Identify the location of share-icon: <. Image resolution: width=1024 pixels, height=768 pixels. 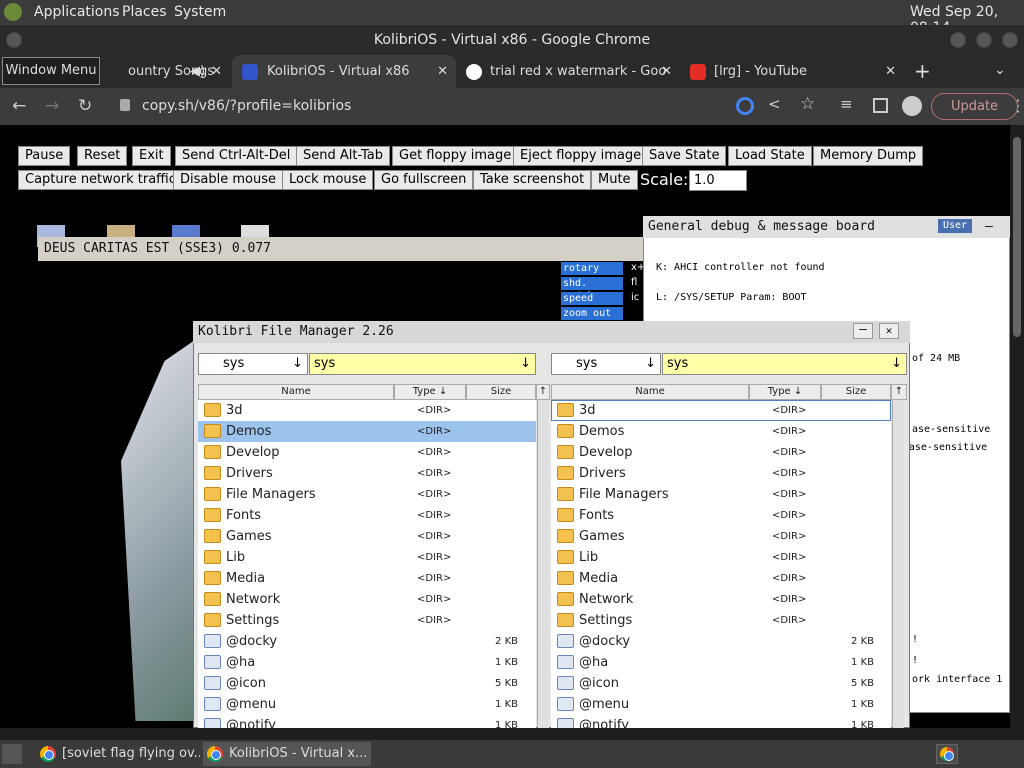
(774, 104).